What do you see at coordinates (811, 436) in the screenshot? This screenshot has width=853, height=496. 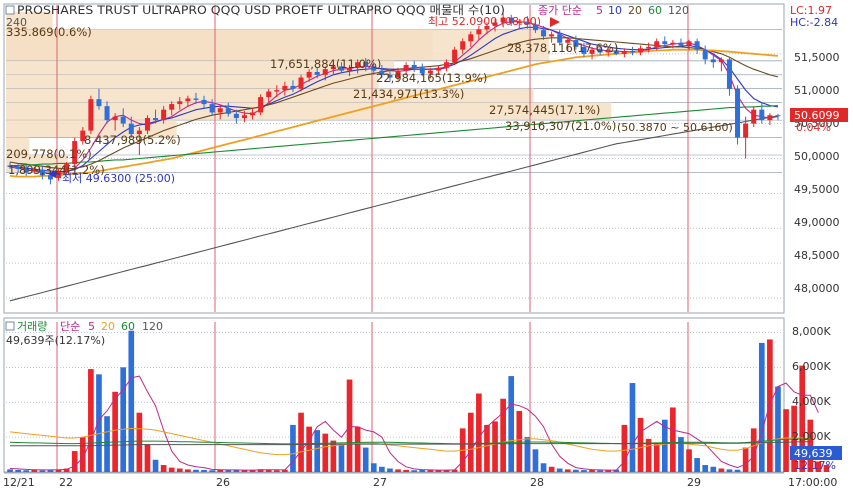 I see `volume-tick: 2,000K` at bounding box center [811, 436].